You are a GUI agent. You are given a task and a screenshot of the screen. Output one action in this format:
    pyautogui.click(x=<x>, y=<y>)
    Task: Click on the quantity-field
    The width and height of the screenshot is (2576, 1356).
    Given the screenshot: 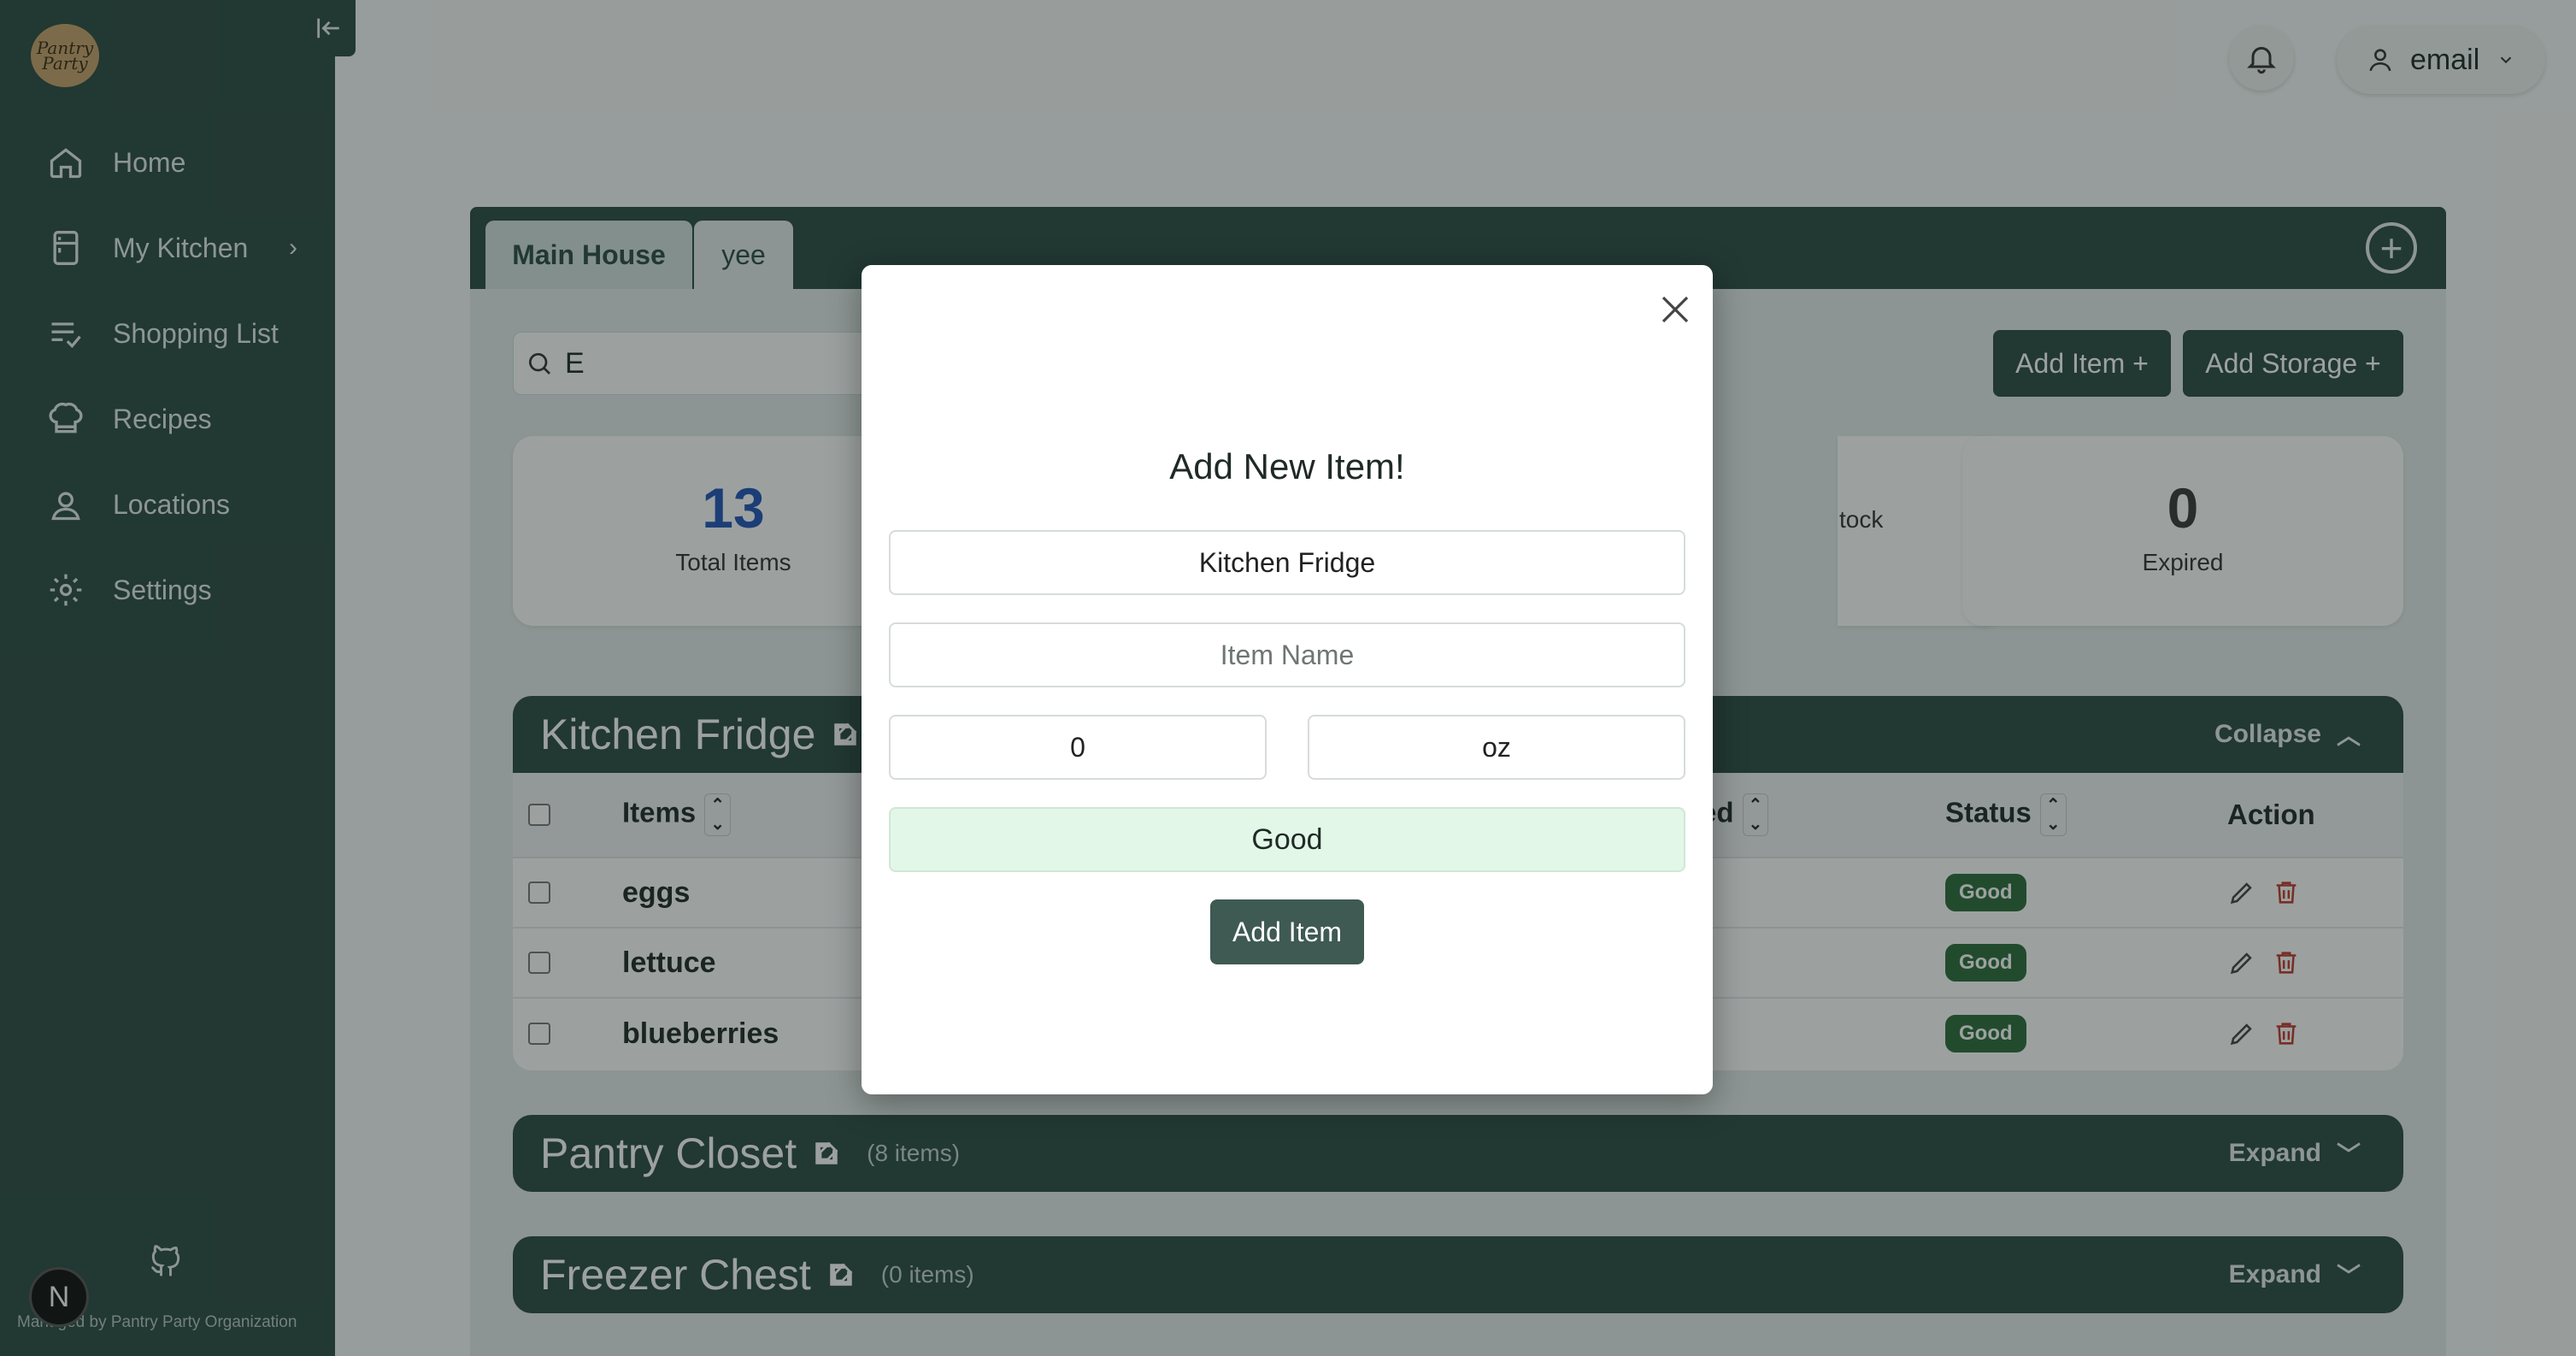 What is the action you would take?
    pyautogui.click(x=1078, y=747)
    